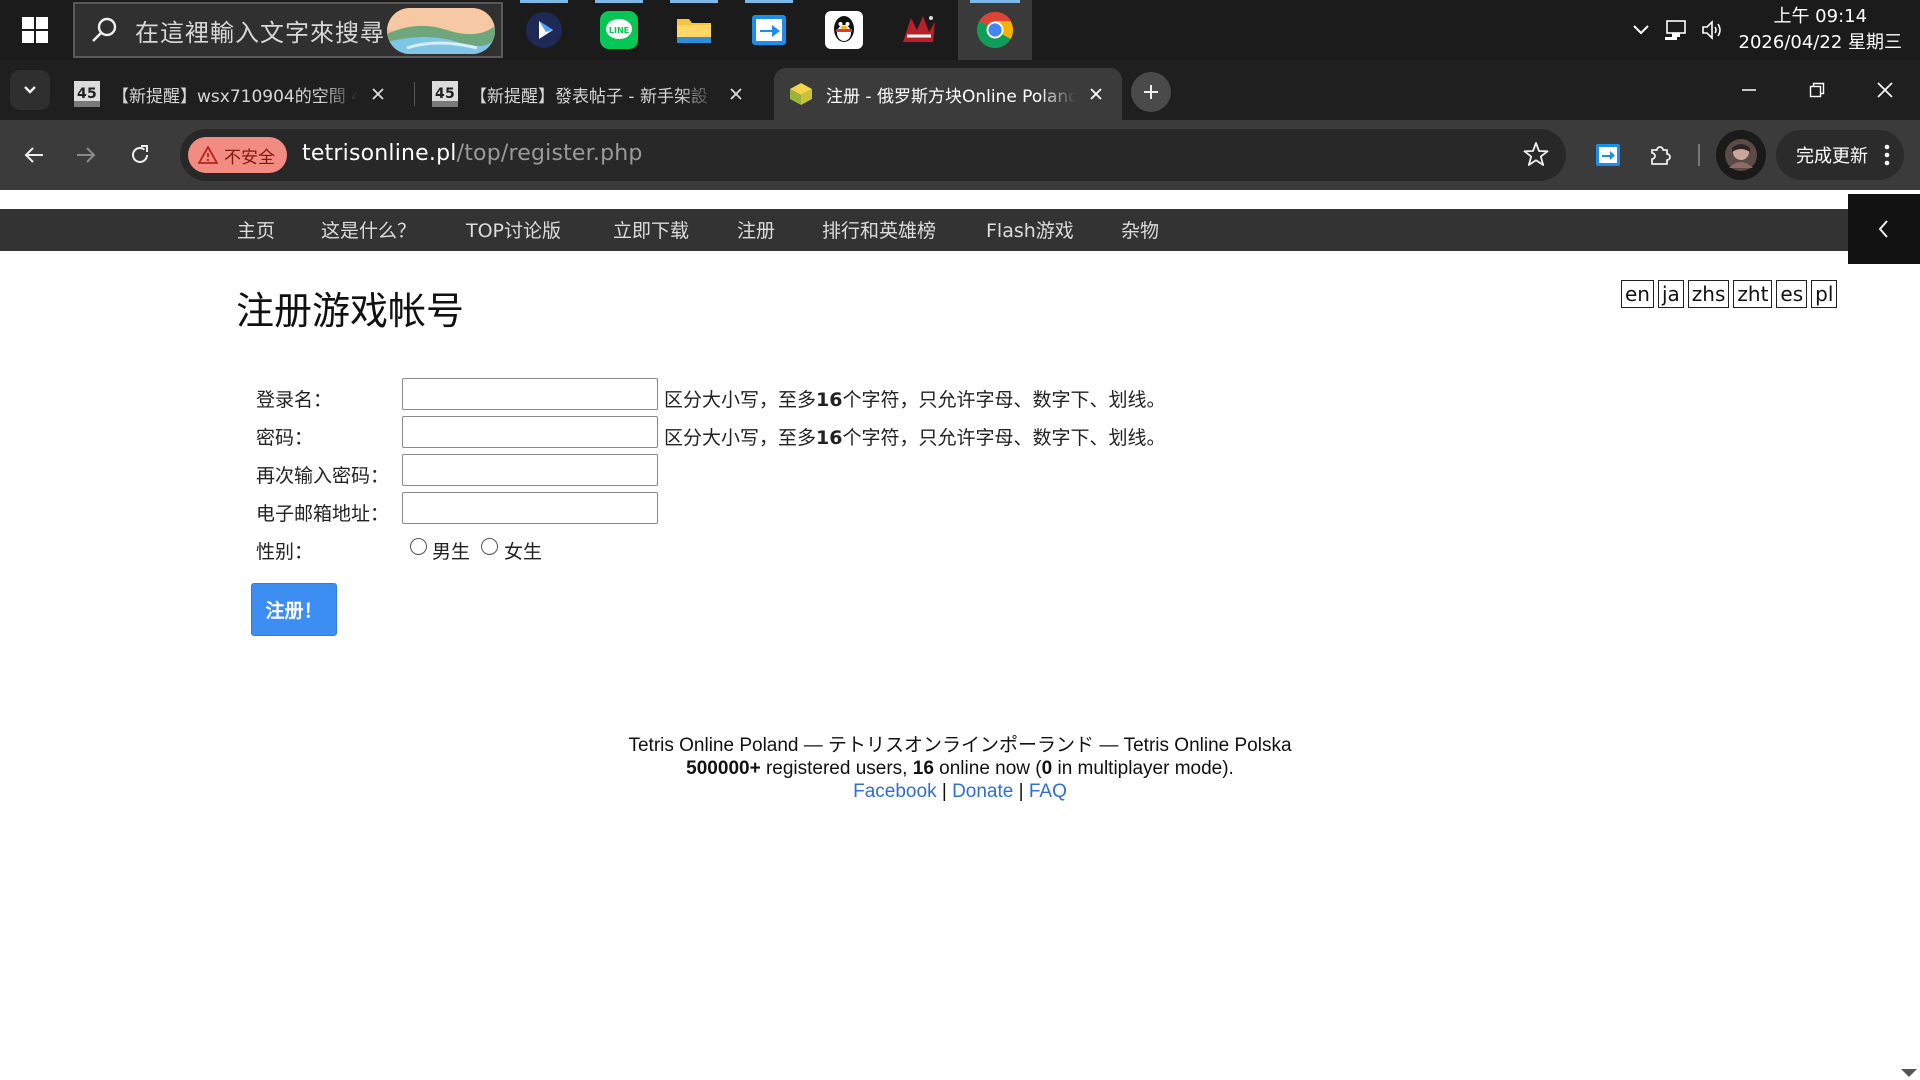 This screenshot has height=1080, width=1920. Describe the element at coordinates (829, 400) in the screenshot. I see `hint-number: 16` at that location.